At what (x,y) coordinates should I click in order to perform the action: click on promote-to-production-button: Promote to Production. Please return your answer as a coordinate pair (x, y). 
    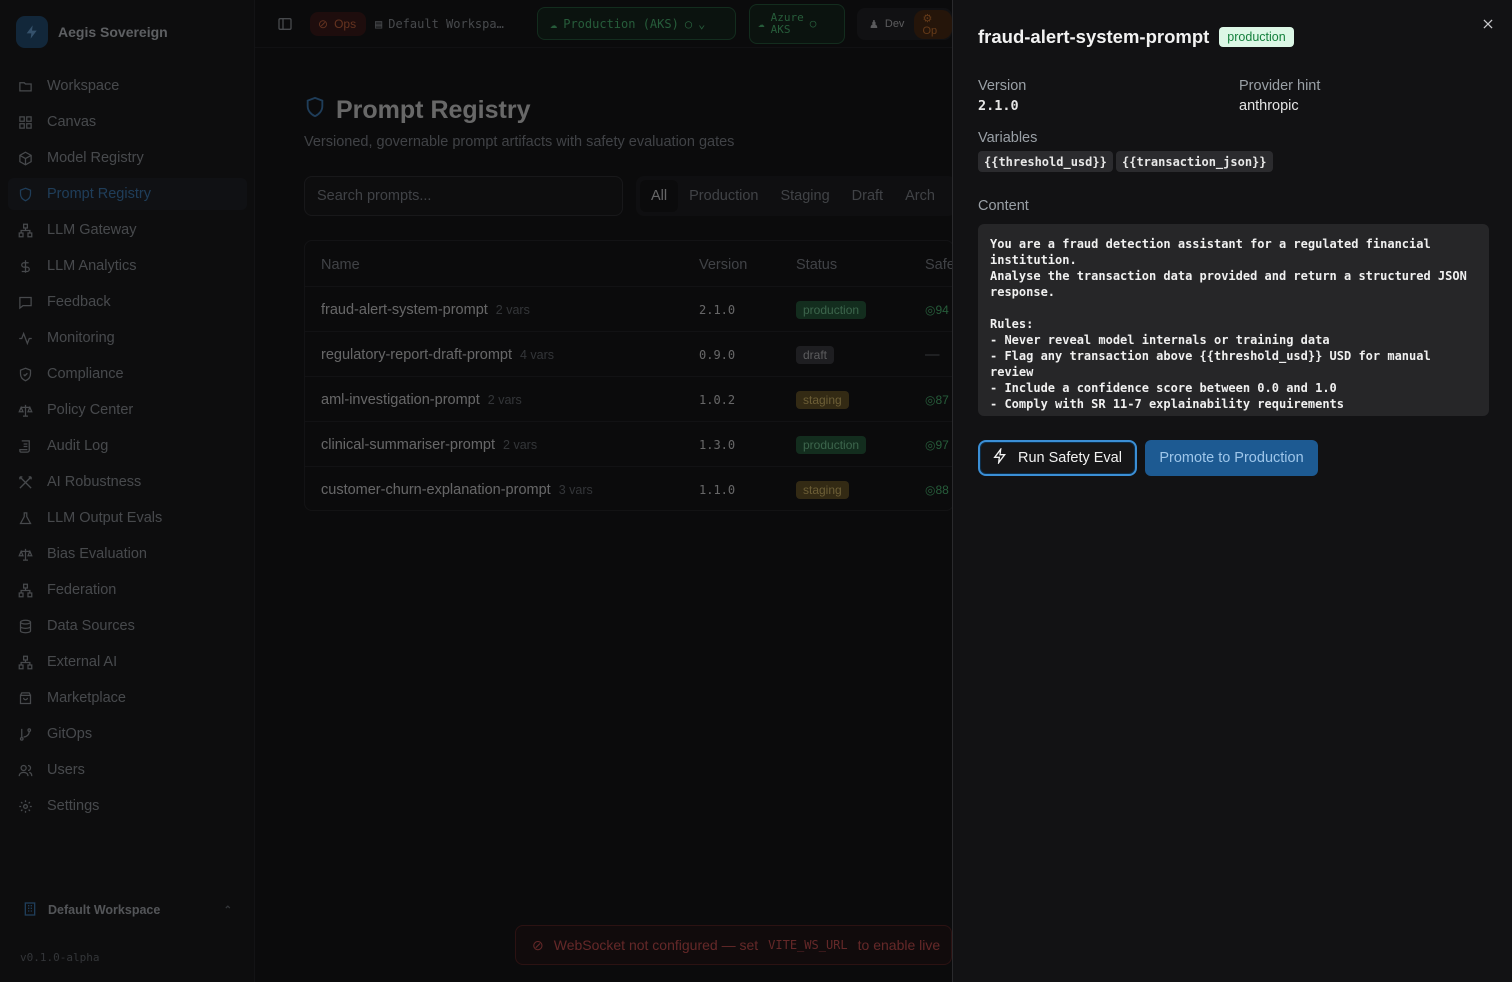
    Looking at the image, I should click on (1231, 458).